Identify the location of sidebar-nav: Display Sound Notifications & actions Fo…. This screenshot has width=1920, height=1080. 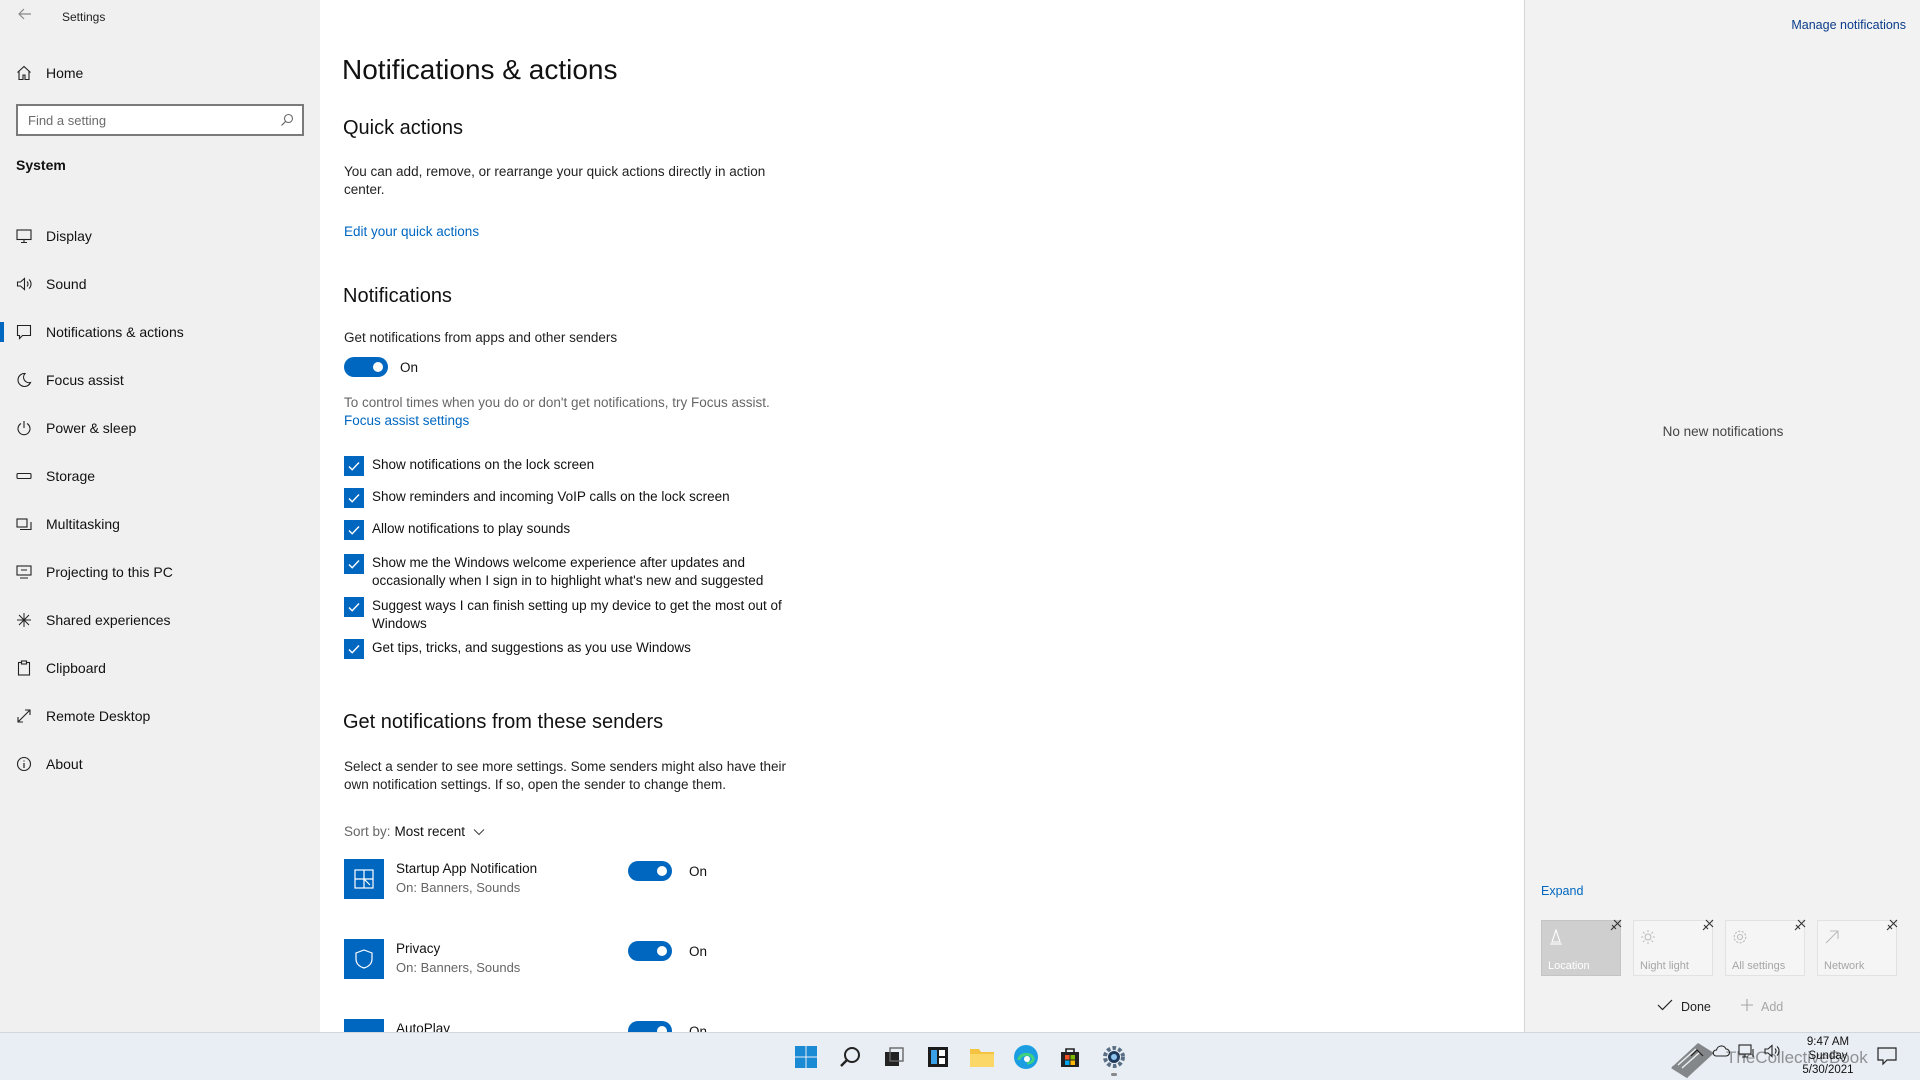
(160, 500).